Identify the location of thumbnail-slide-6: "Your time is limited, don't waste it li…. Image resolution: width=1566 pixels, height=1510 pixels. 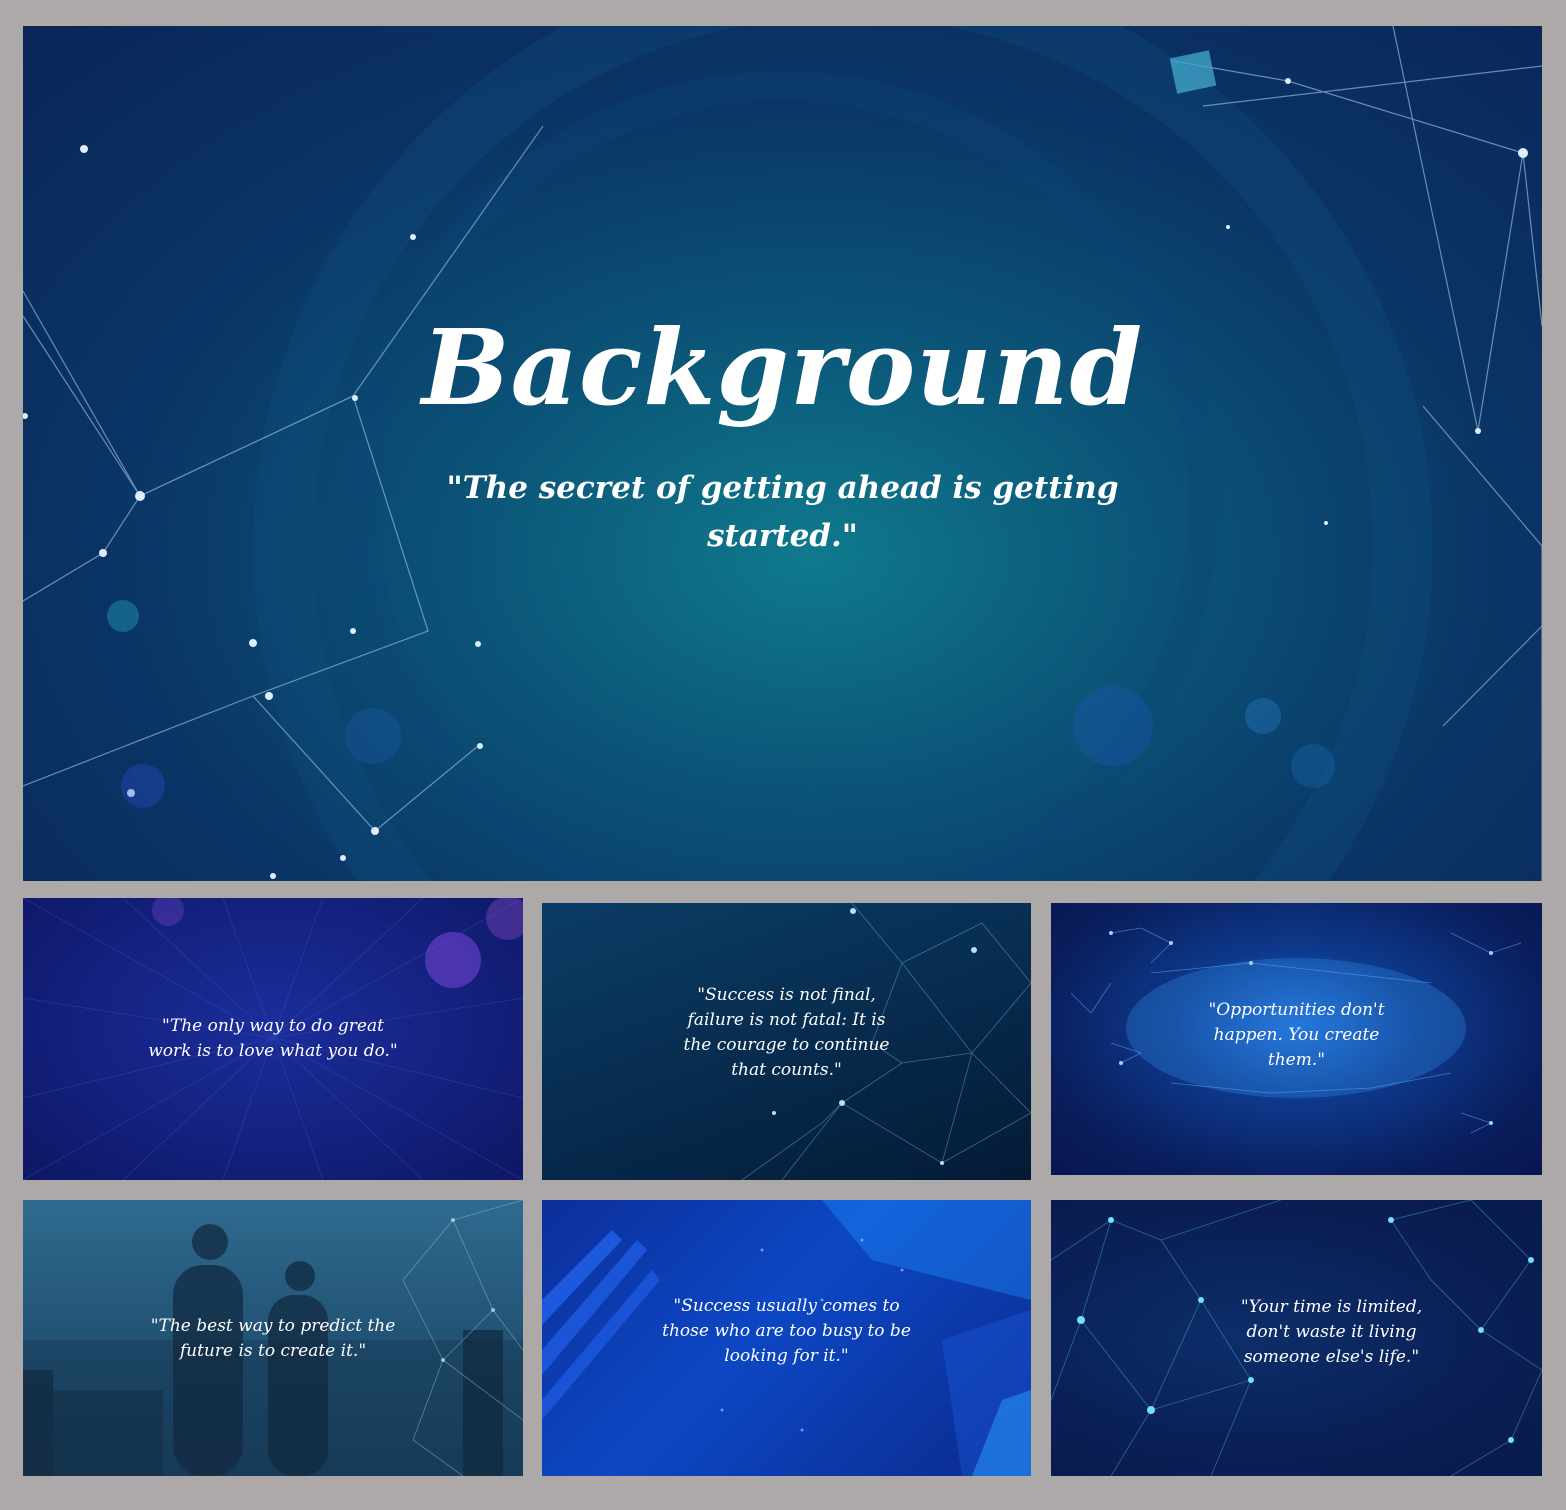
(1296, 1338).